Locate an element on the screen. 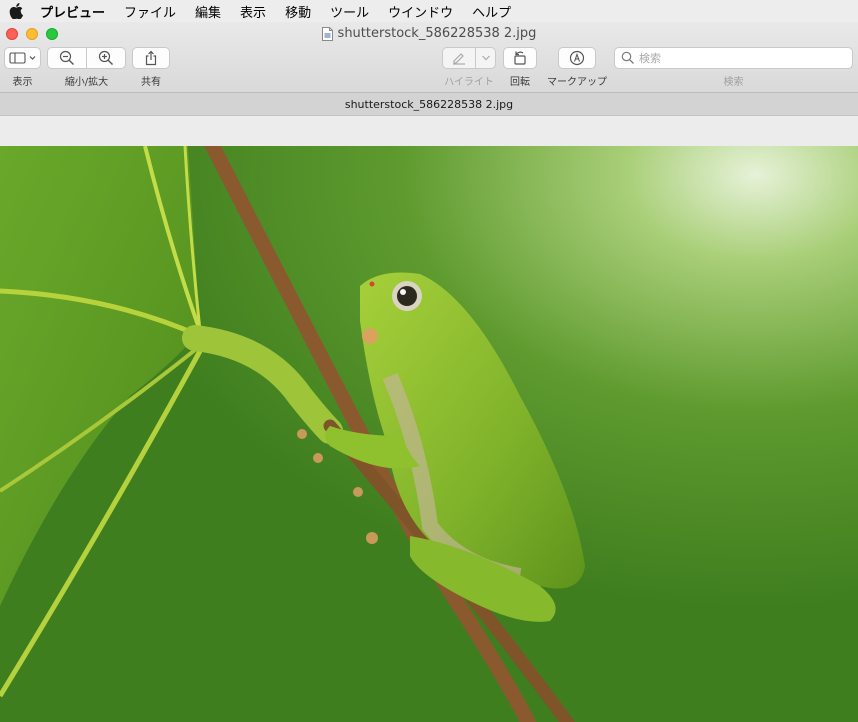 The width and height of the screenshot is (858, 722). zoom-in-button is located at coordinates (106, 58).